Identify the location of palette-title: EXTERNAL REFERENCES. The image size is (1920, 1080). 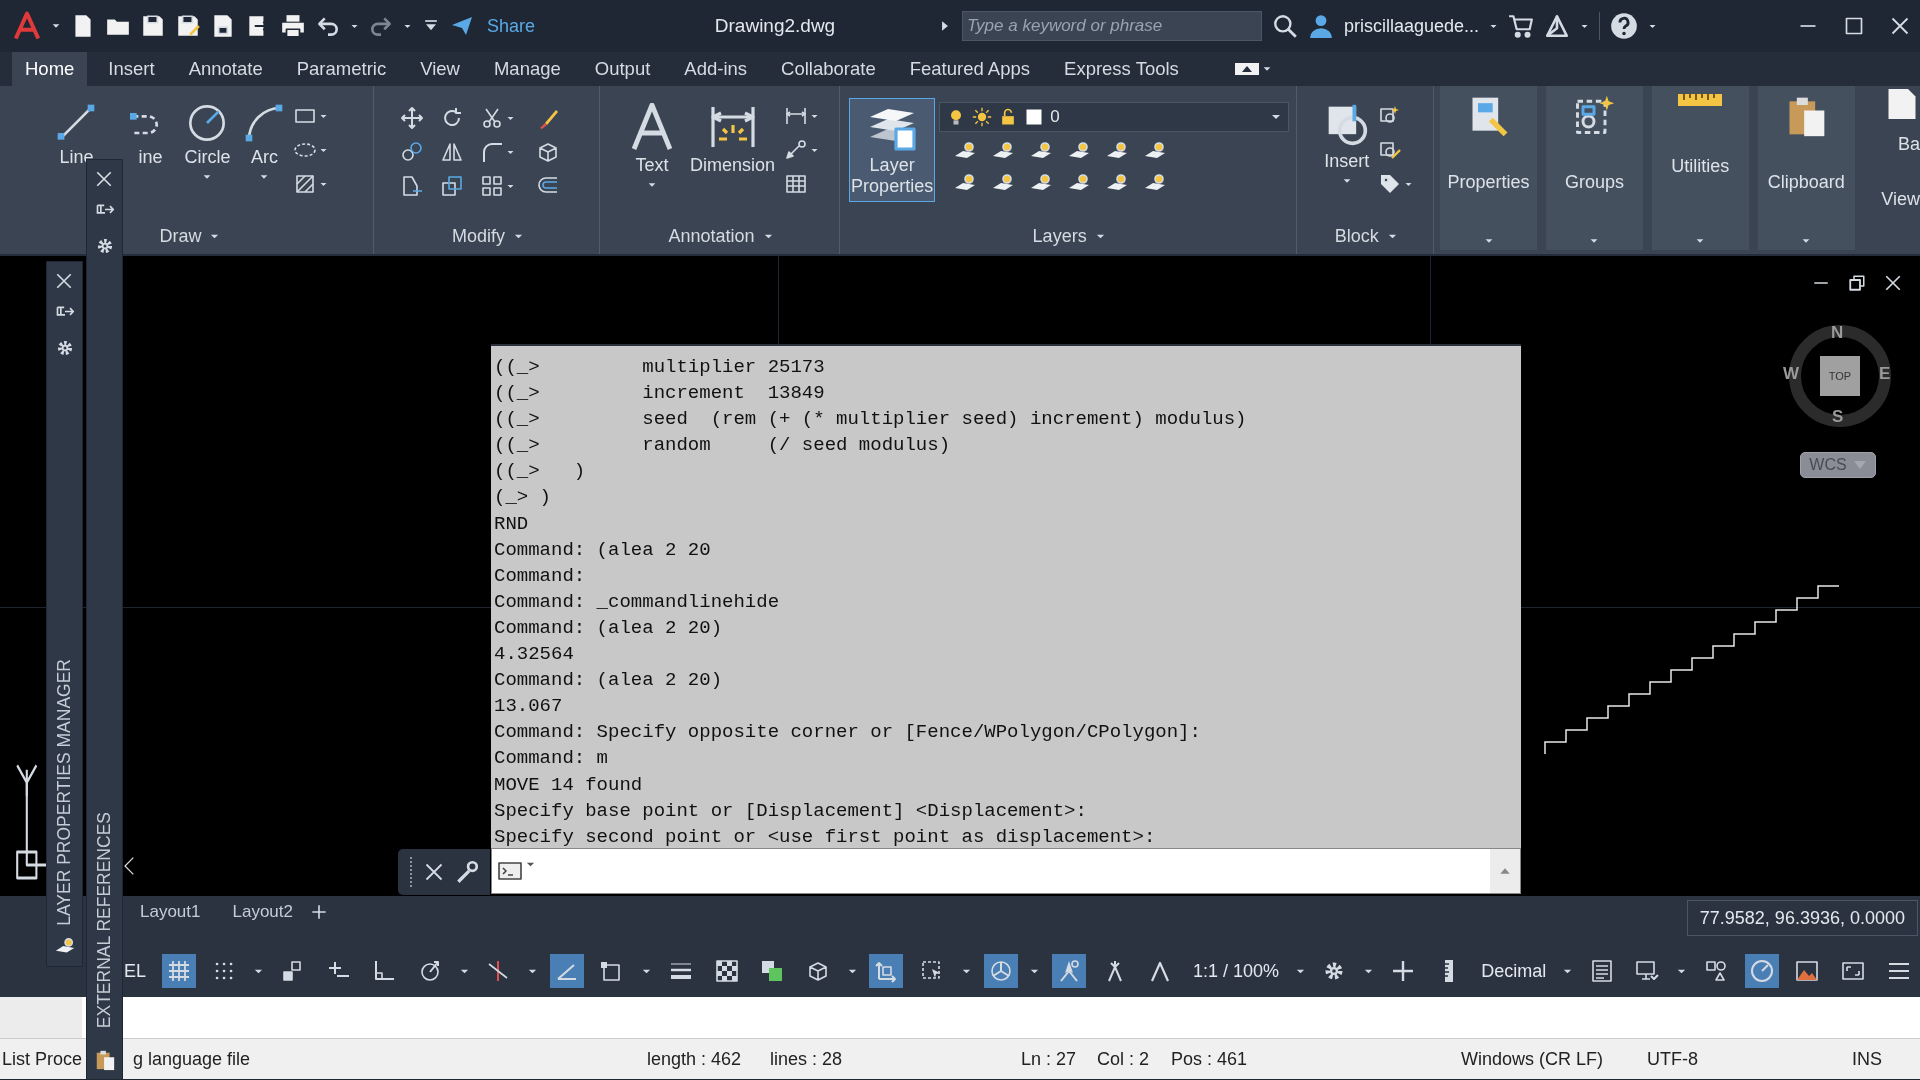
(104, 919).